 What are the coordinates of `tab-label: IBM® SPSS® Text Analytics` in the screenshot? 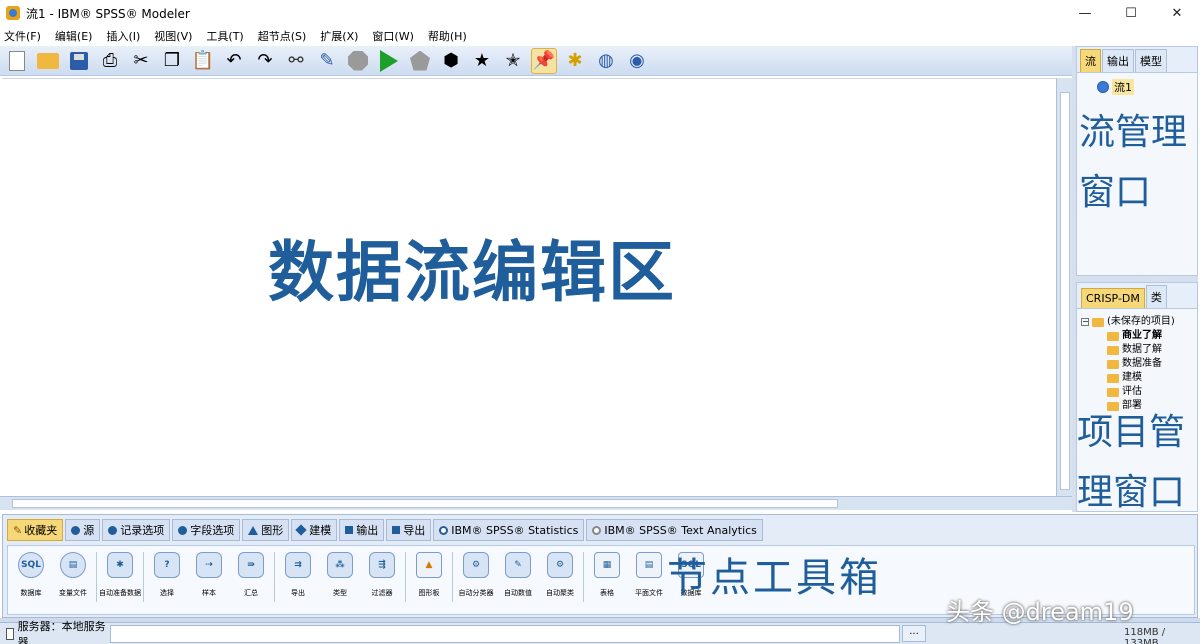 It's located at (680, 530).